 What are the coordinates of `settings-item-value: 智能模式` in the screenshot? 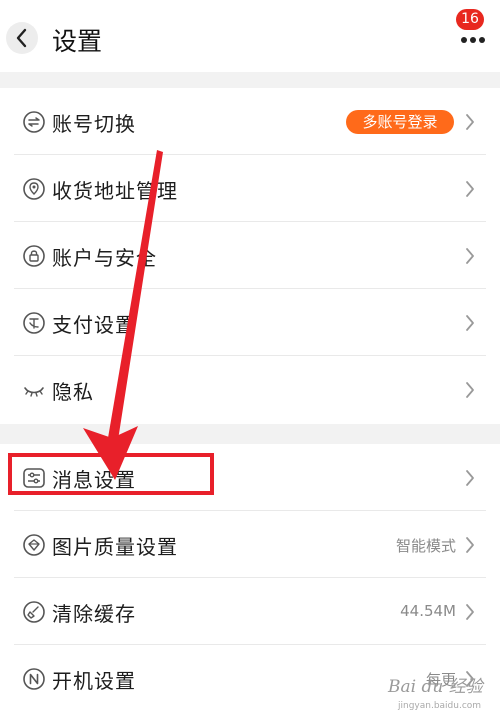 It's located at (425, 546).